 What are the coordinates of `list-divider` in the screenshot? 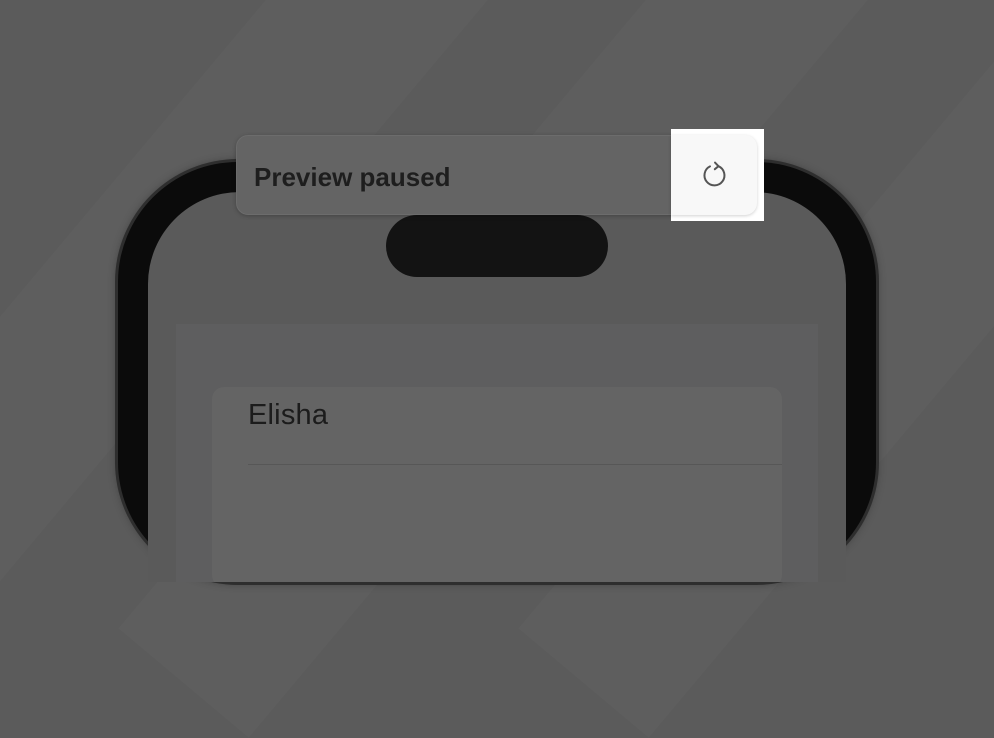 It's located at (515, 464).